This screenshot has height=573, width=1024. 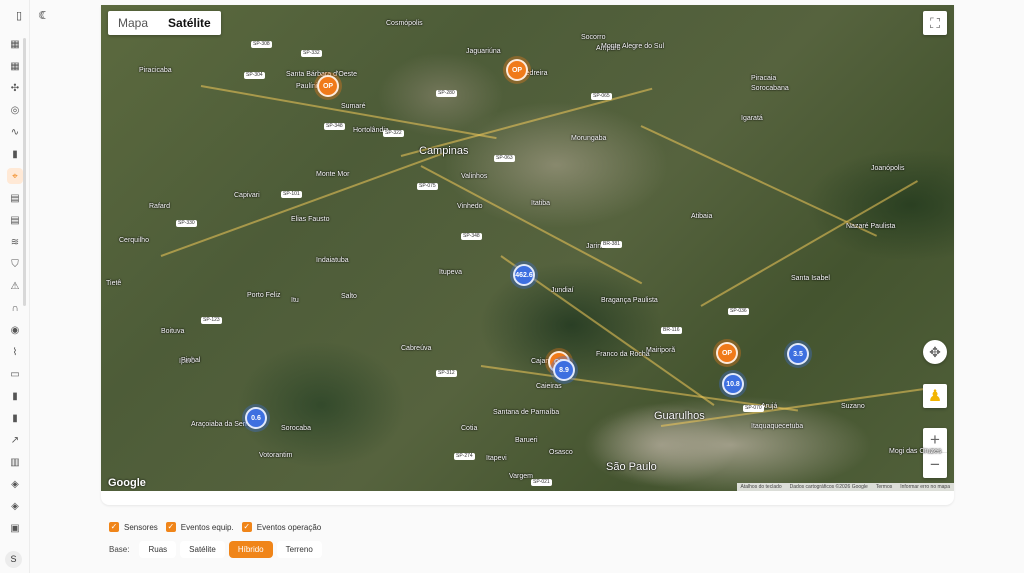 What do you see at coordinates (15, 528) in the screenshot?
I see `document-icon: ▣` at bounding box center [15, 528].